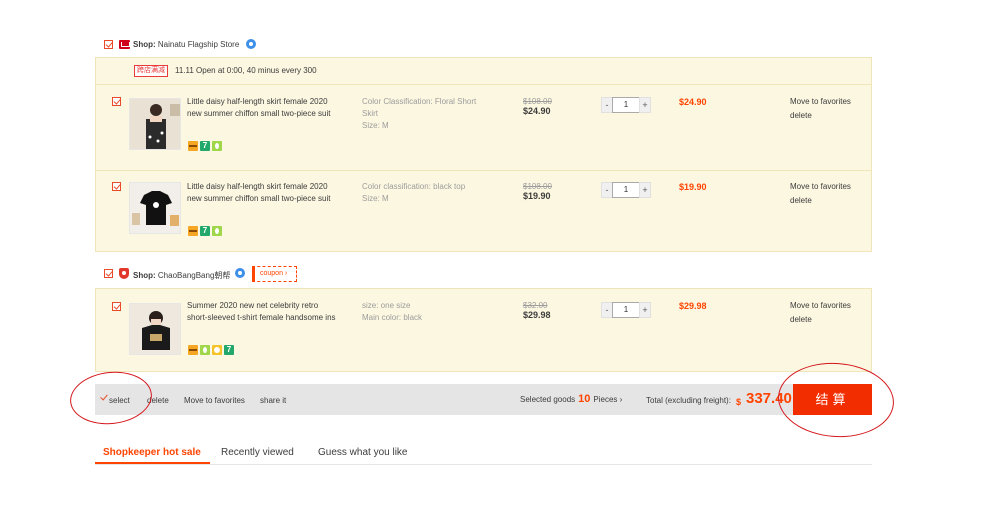 The image size is (1000, 528). I want to click on tab-guess-what-you-like: Guess what you like, so click(363, 452).